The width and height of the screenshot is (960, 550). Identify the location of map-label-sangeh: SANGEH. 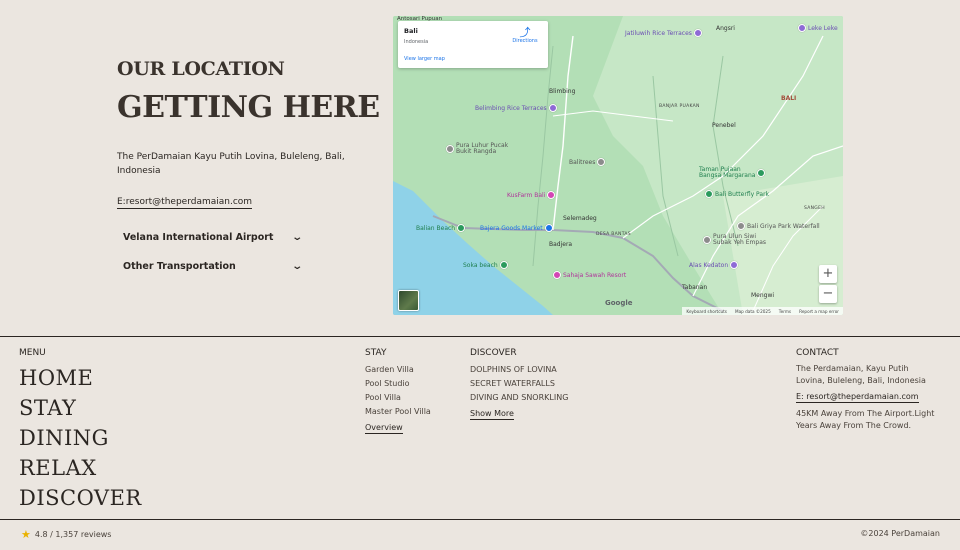
(814, 208).